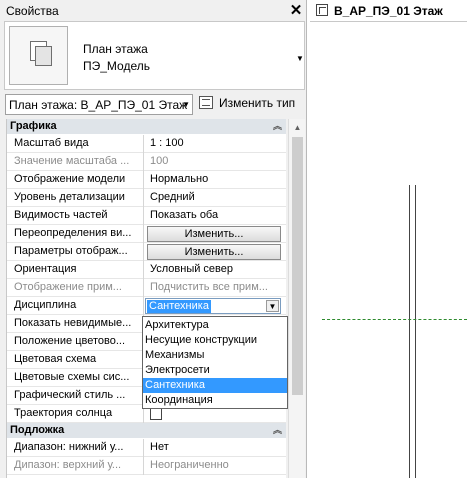 Image resolution: width=467 pixels, height=478 pixels. I want to click on discipline-selected-value: Сантехника, so click(179, 306).